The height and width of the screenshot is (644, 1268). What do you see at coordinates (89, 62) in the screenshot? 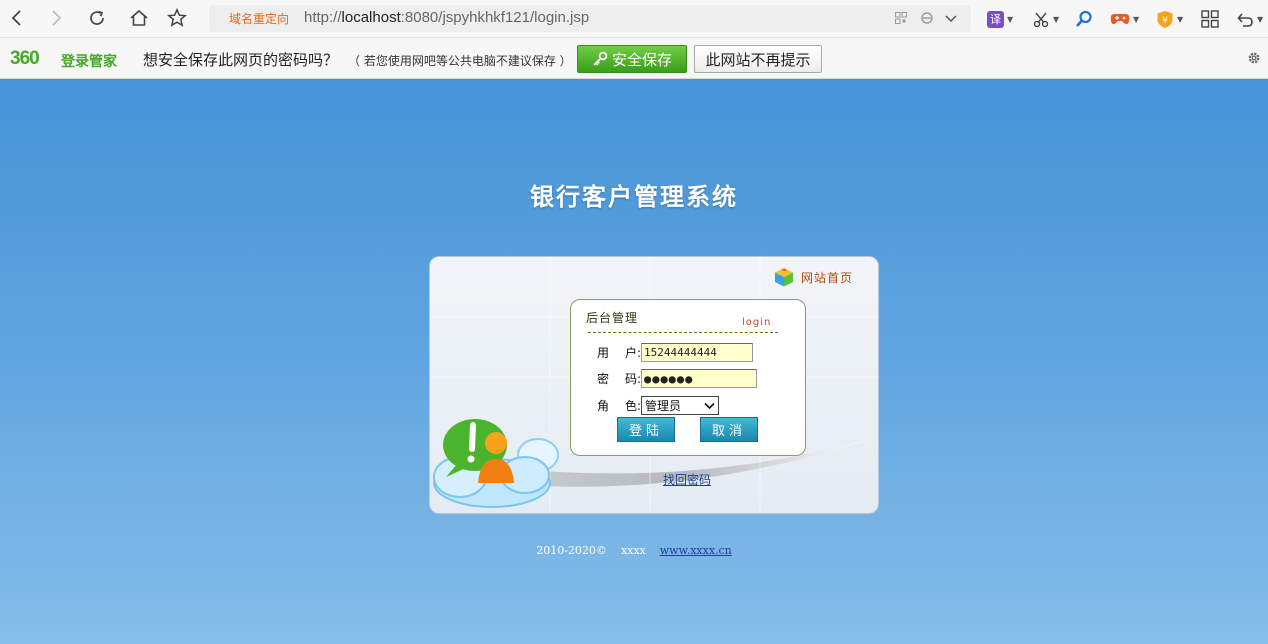
I see `brand-name: 登录管家` at bounding box center [89, 62].